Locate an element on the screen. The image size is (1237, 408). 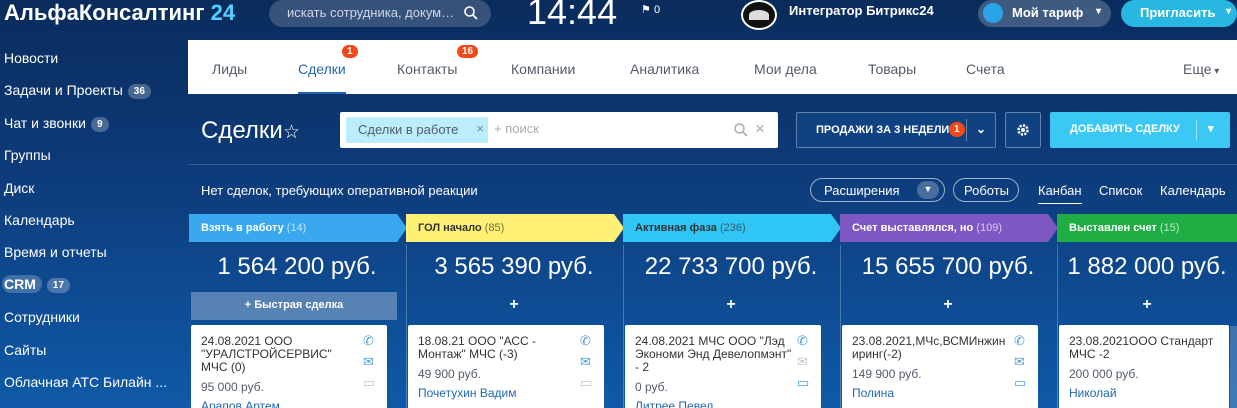
view-tab-list: Список is located at coordinates (1120, 190).